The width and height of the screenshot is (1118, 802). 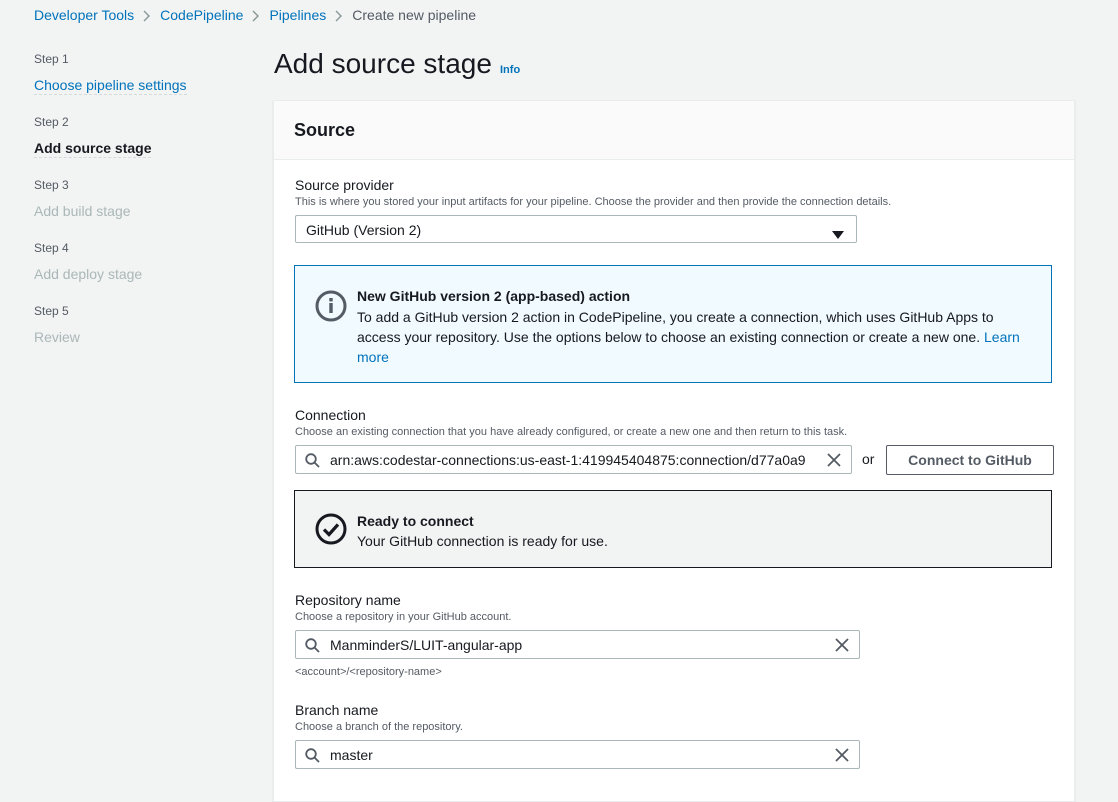 What do you see at coordinates (383, 63) in the screenshot?
I see `page-title: Add source stage` at bounding box center [383, 63].